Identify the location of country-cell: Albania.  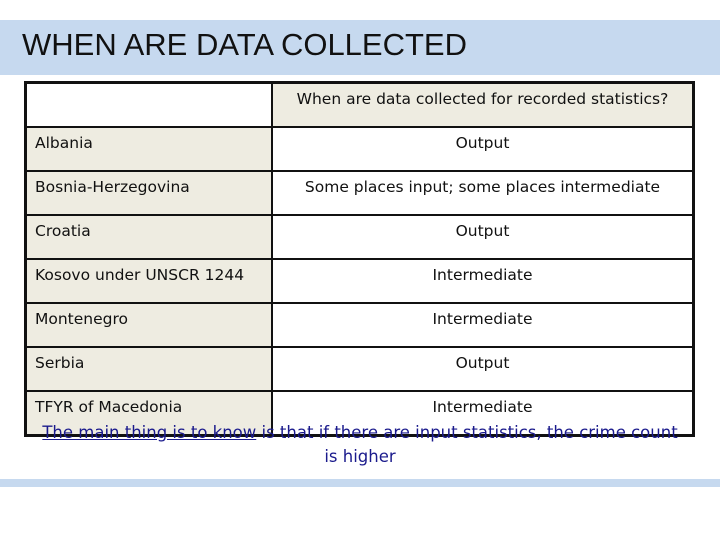
(148, 149).